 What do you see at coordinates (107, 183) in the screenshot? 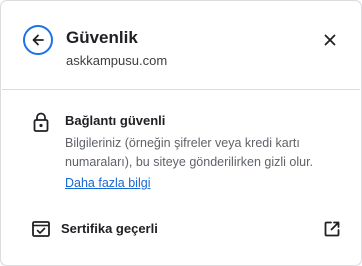
I see `learn-more-link: Daha fazla bilgi` at bounding box center [107, 183].